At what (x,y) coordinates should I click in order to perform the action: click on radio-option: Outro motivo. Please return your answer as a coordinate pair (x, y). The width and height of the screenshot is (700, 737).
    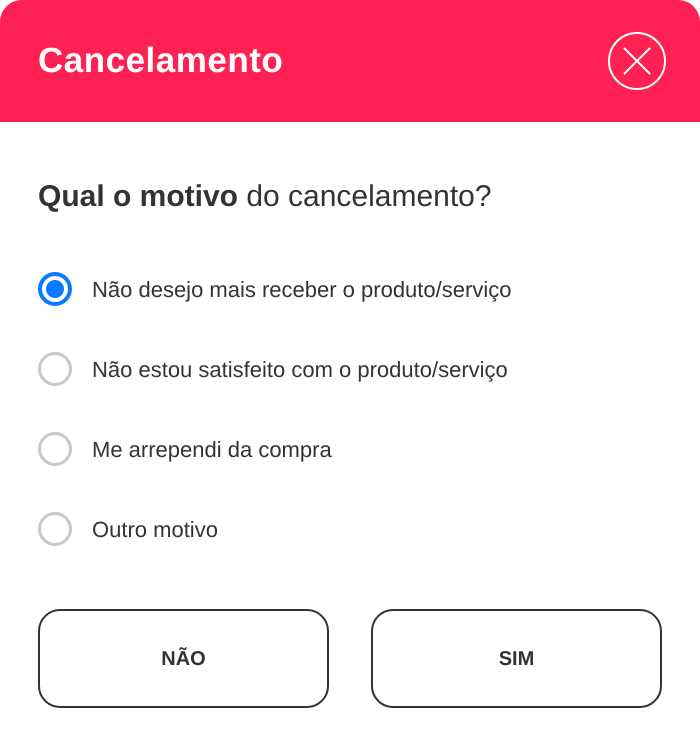
    Looking at the image, I should click on (350, 529).